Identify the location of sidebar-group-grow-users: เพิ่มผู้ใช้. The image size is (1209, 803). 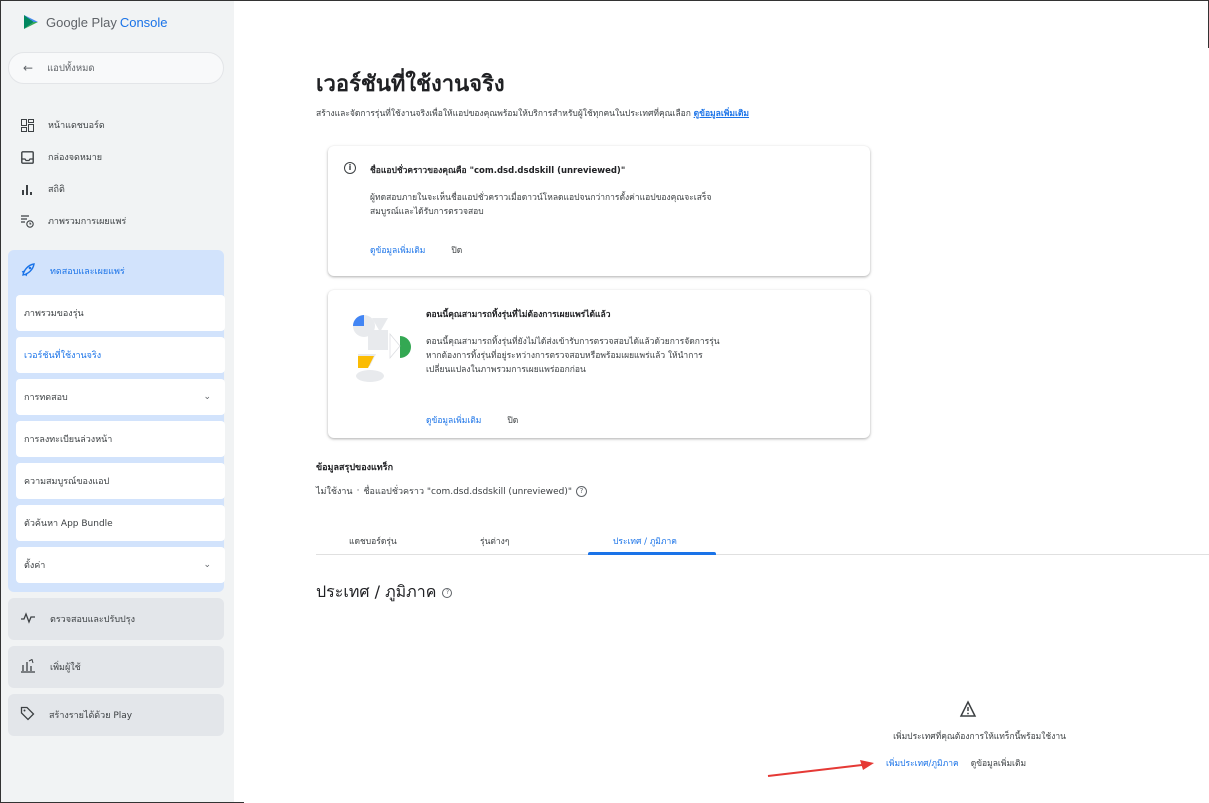
(116, 667).